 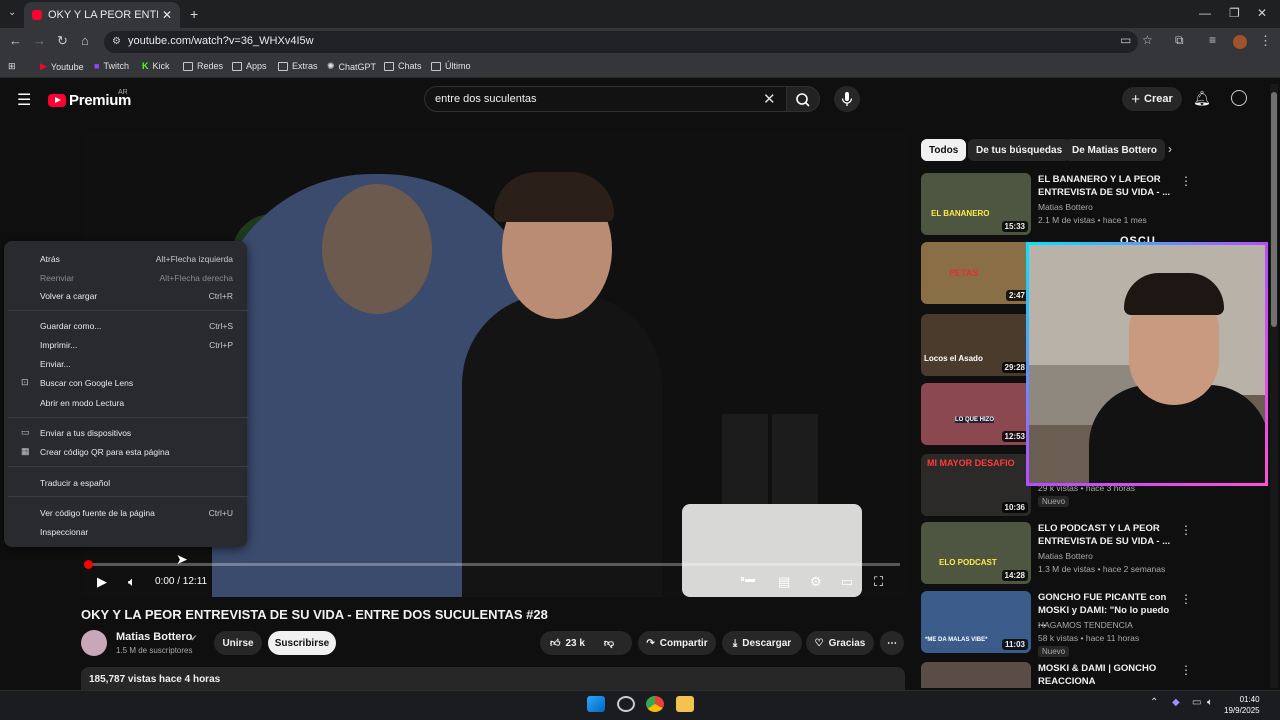 What do you see at coordinates (892, 643) in the screenshot?
I see `more-actions-icon: ⋯` at bounding box center [892, 643].